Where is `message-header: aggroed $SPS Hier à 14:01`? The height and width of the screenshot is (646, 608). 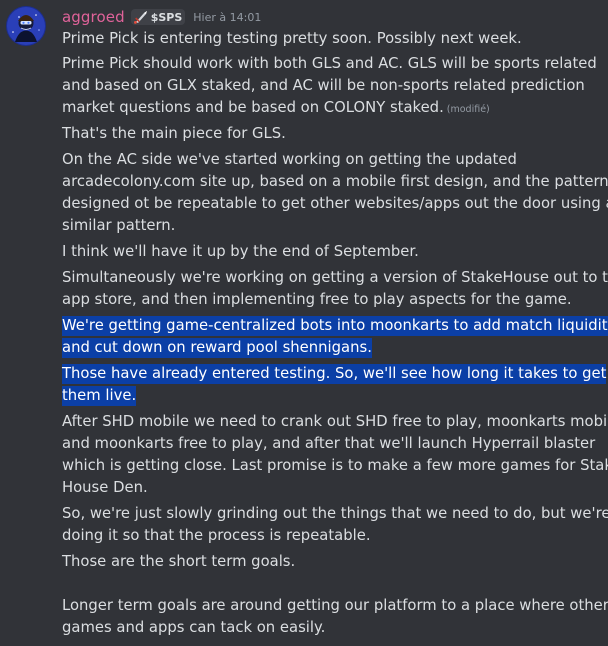 message-header: aggroed $SPS Hier à 14:01 is located at coordinates (161, 17).